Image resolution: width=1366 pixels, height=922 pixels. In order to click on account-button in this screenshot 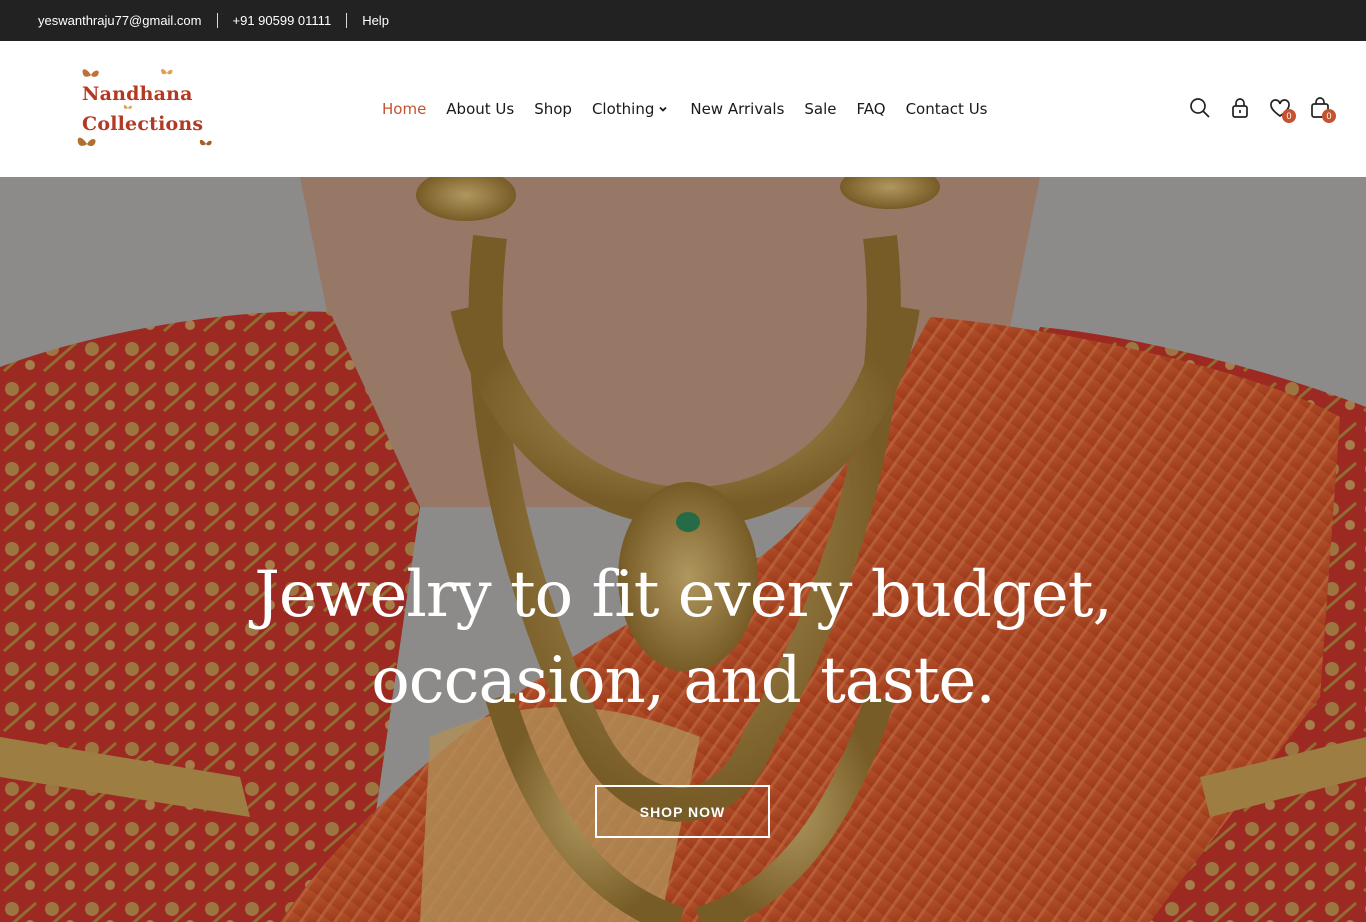, I will do `click(1240, 108)`.